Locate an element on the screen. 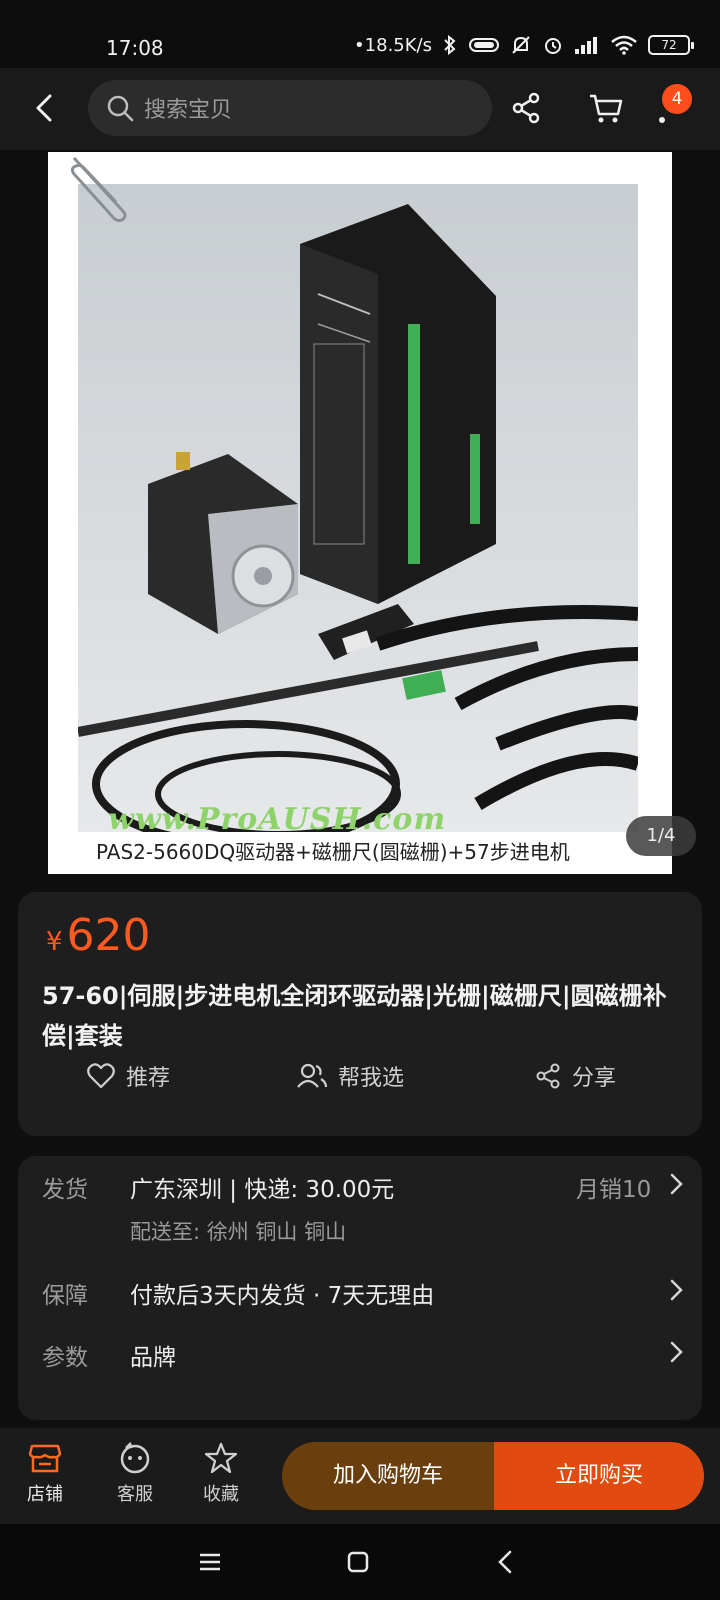 The width and height of the screenshot is (720, 1600). alarm-icon is located at coordinates (553, 46).